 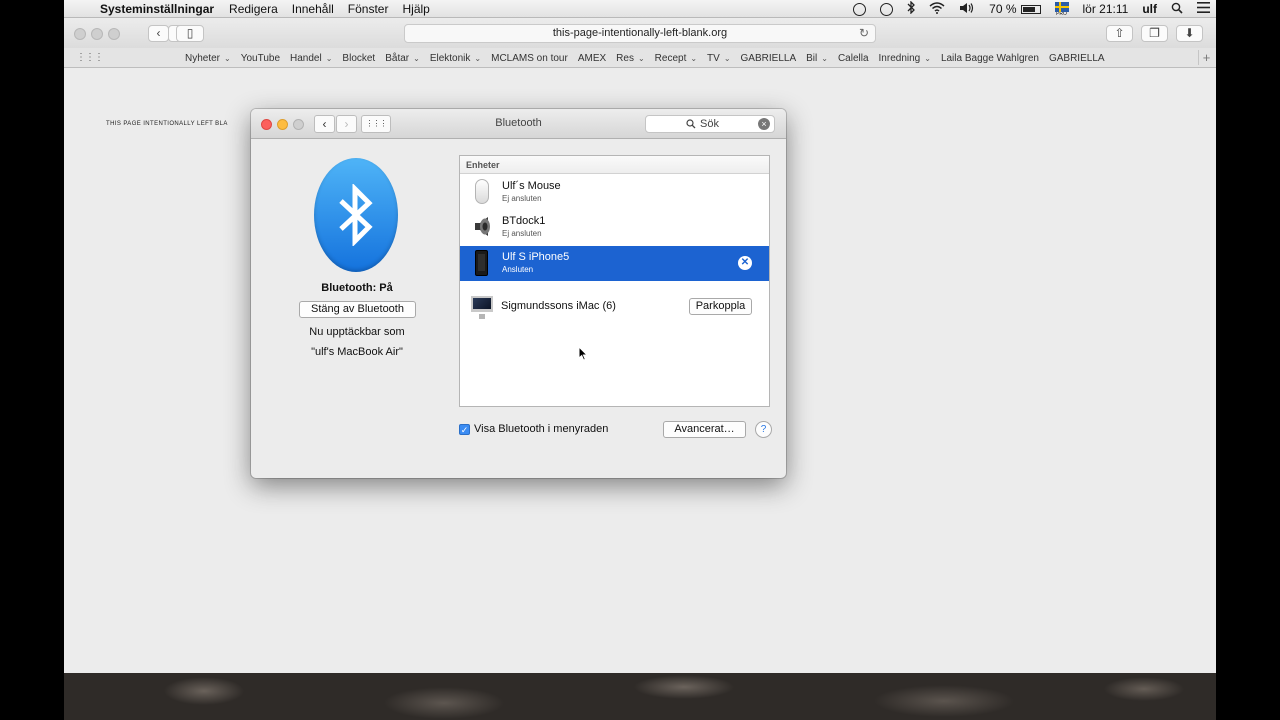 I want to click on bookmark-item: TV ⌄, so click(x=718, y=58).